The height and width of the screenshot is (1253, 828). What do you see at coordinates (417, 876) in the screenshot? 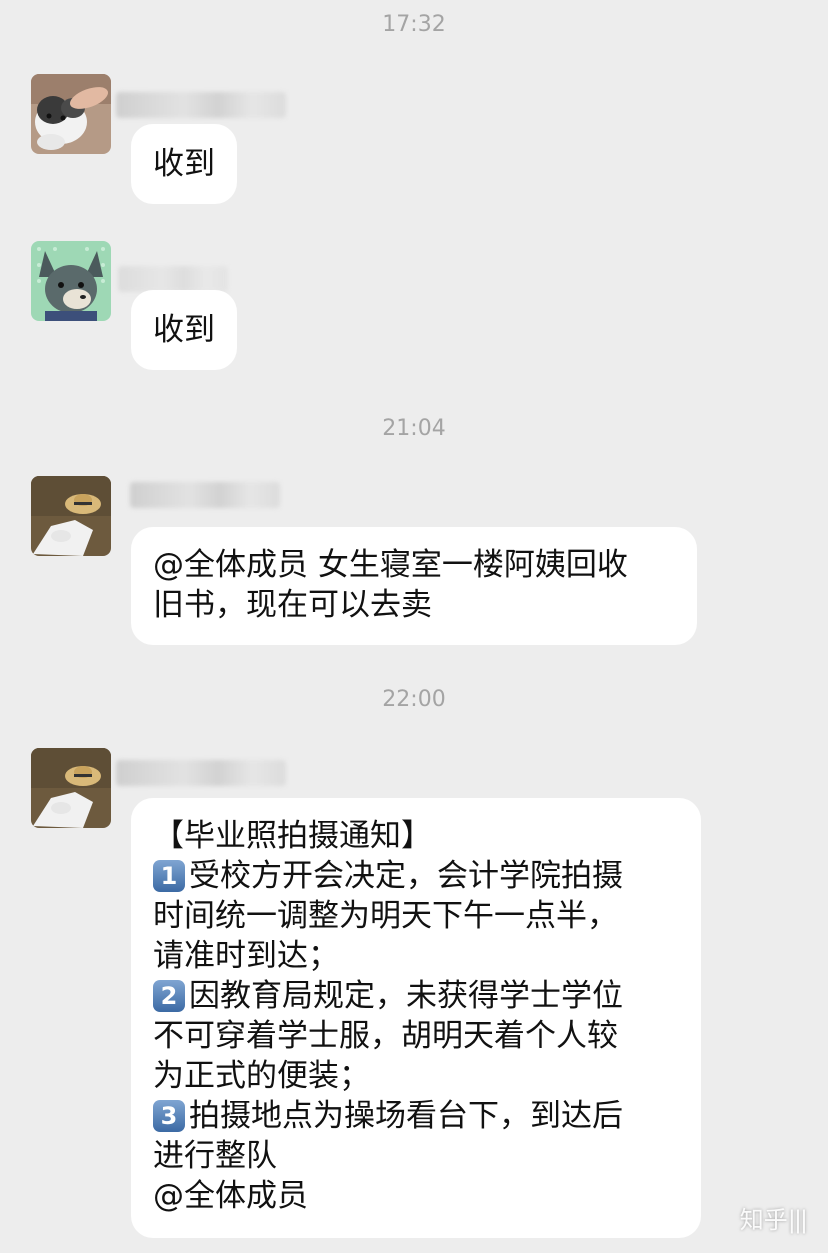
I see `message-line: 1 受校方开会决定，会计学院拍摄` at bounding box center [417, 876].